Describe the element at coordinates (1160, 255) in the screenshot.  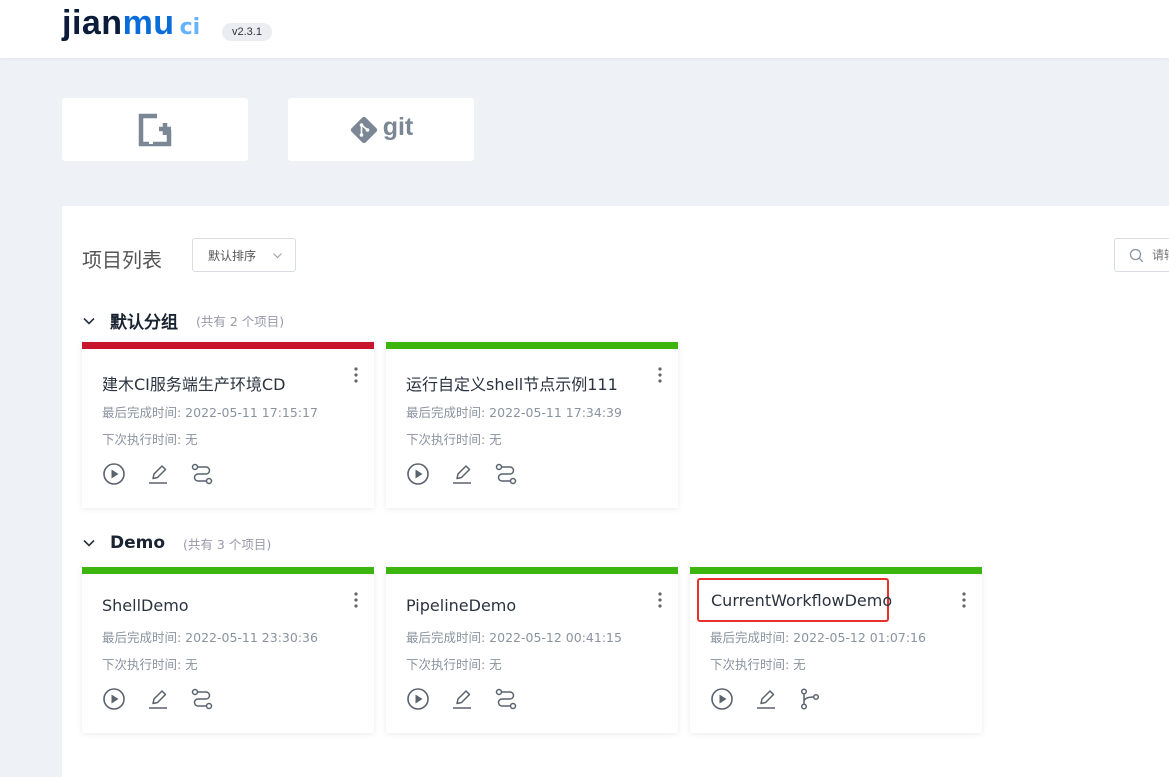
I see `search-input` at that location.